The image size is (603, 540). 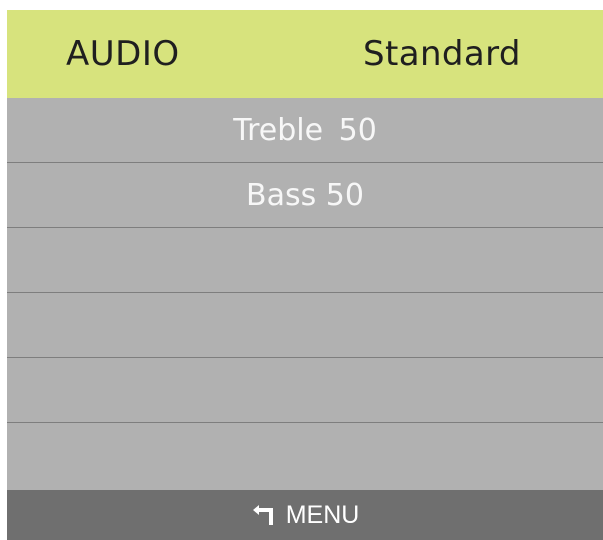 What do you see at coordinates (442, 54) in the screenshot?
I see `sound-mode-value: Standard` at bounding box center [442, 54].